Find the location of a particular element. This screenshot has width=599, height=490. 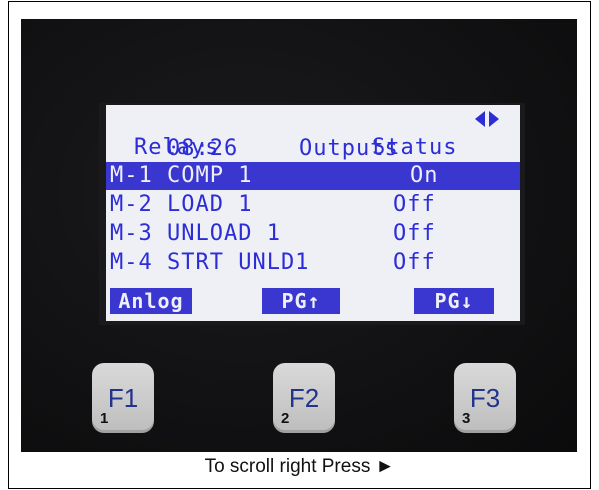

relay-row: M-3 UNLOAD 1 Off is located at coordinates (313, 234).